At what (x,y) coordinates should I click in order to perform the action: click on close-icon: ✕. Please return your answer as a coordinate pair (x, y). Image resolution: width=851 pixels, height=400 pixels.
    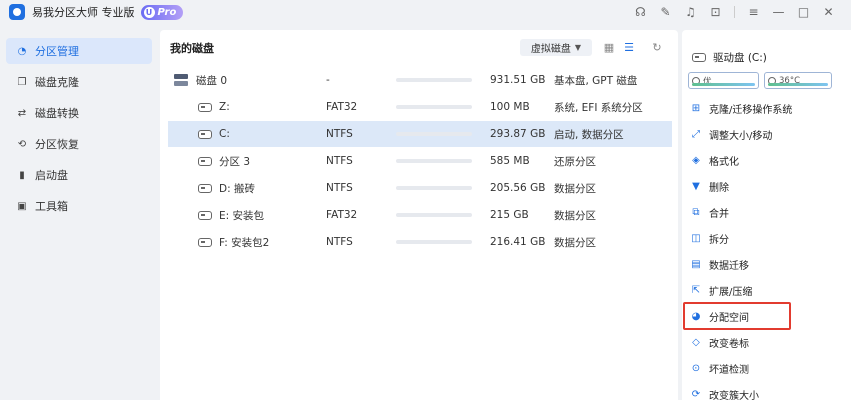
    Looking at the image, I should click on (828, 12).